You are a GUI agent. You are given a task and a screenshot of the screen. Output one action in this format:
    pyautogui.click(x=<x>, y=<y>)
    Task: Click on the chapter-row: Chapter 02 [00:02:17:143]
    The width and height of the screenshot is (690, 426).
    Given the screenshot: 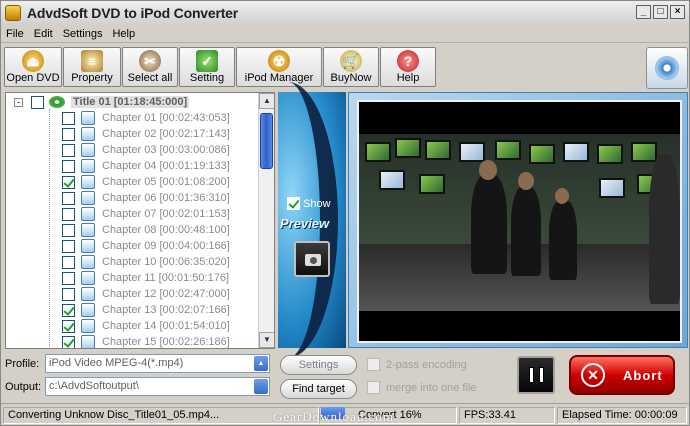 What is the action you would take?
    pyautogui.click(x=146, y=134)
    